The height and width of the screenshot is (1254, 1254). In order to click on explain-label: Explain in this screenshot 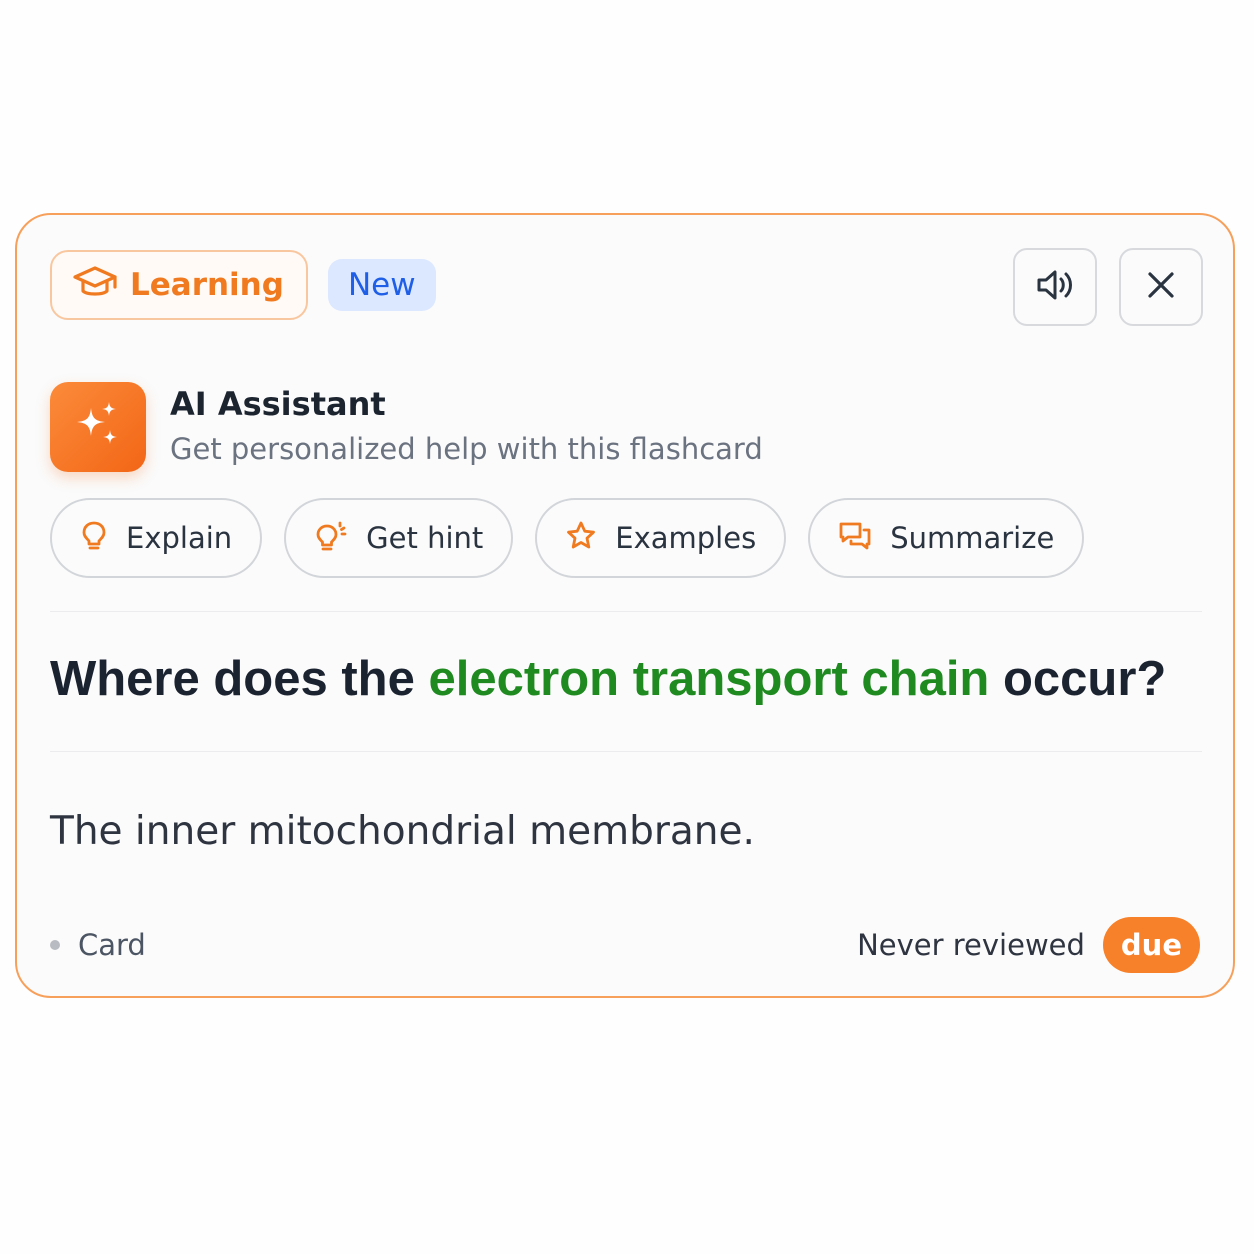, I will do `click(179, 538)`.